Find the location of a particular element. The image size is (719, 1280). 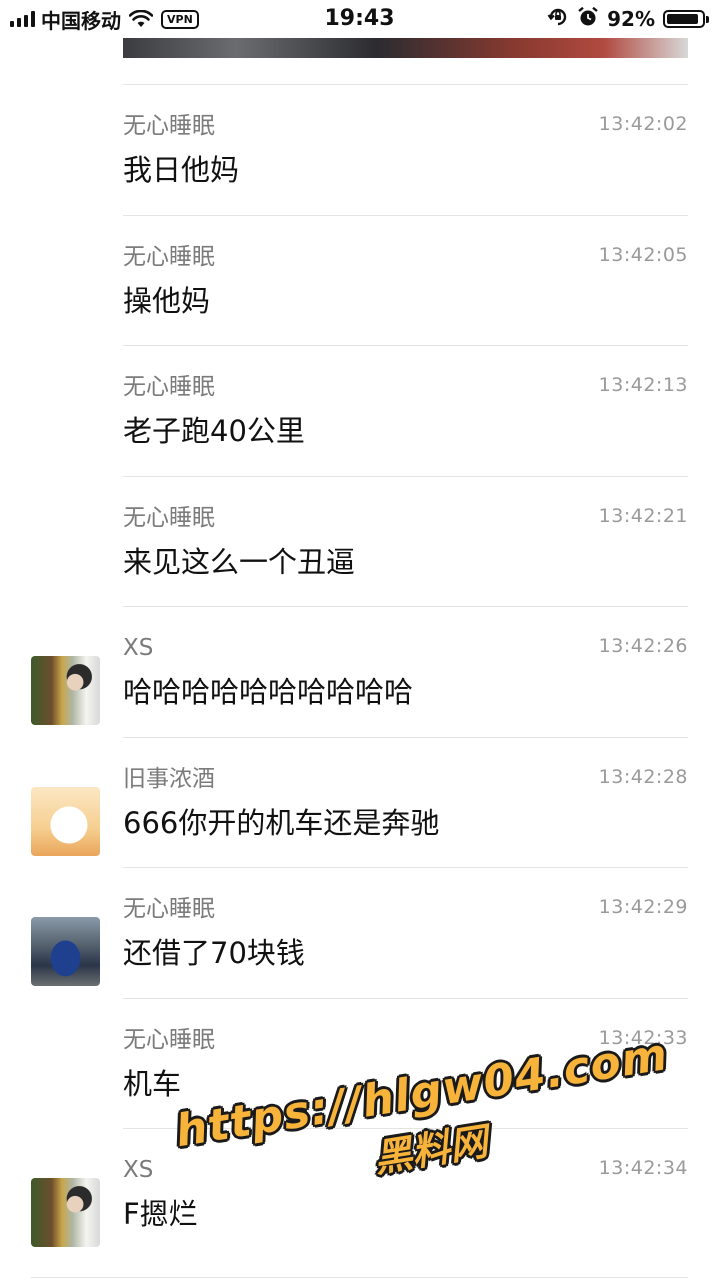

message-time: 13:42:29 is located at coordinates (643, 907).